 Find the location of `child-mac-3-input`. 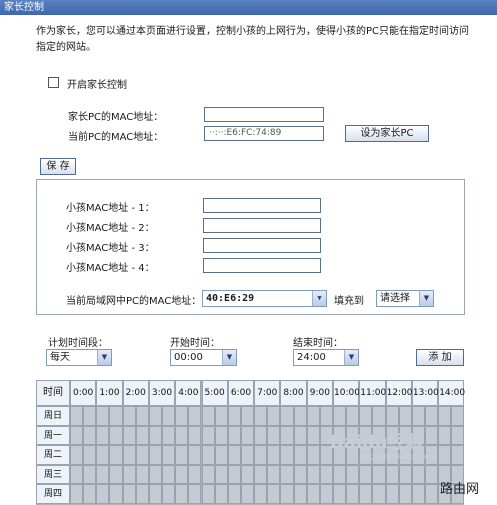

child-mac-3-input is located at coordinates (262, 245).